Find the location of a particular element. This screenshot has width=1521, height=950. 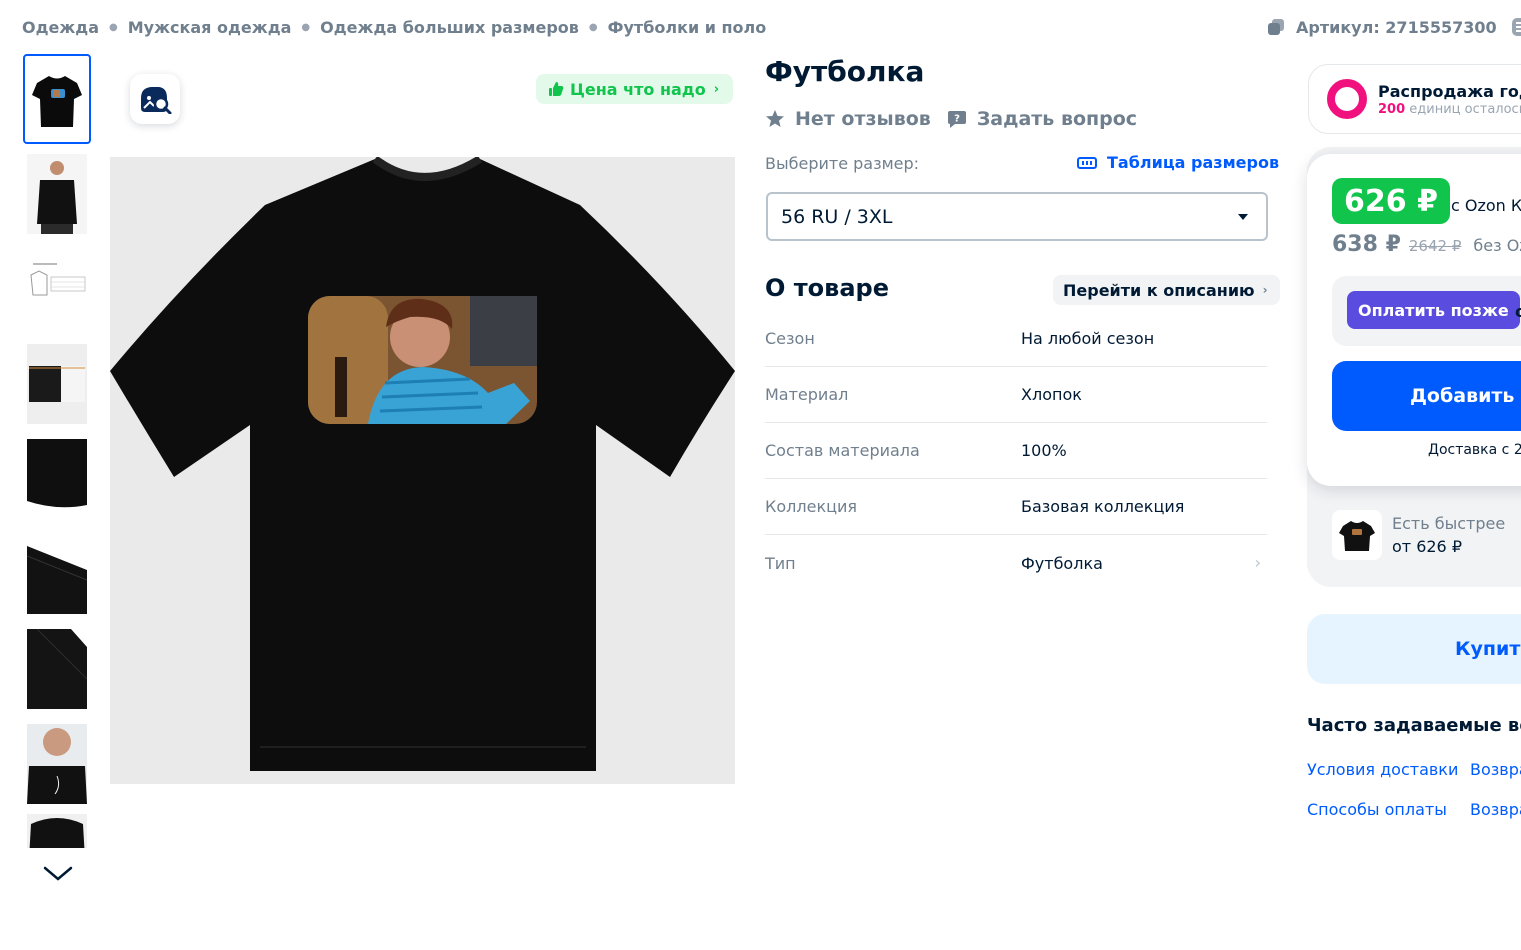

spec-key: Тип is located at coordinates (780, 563).